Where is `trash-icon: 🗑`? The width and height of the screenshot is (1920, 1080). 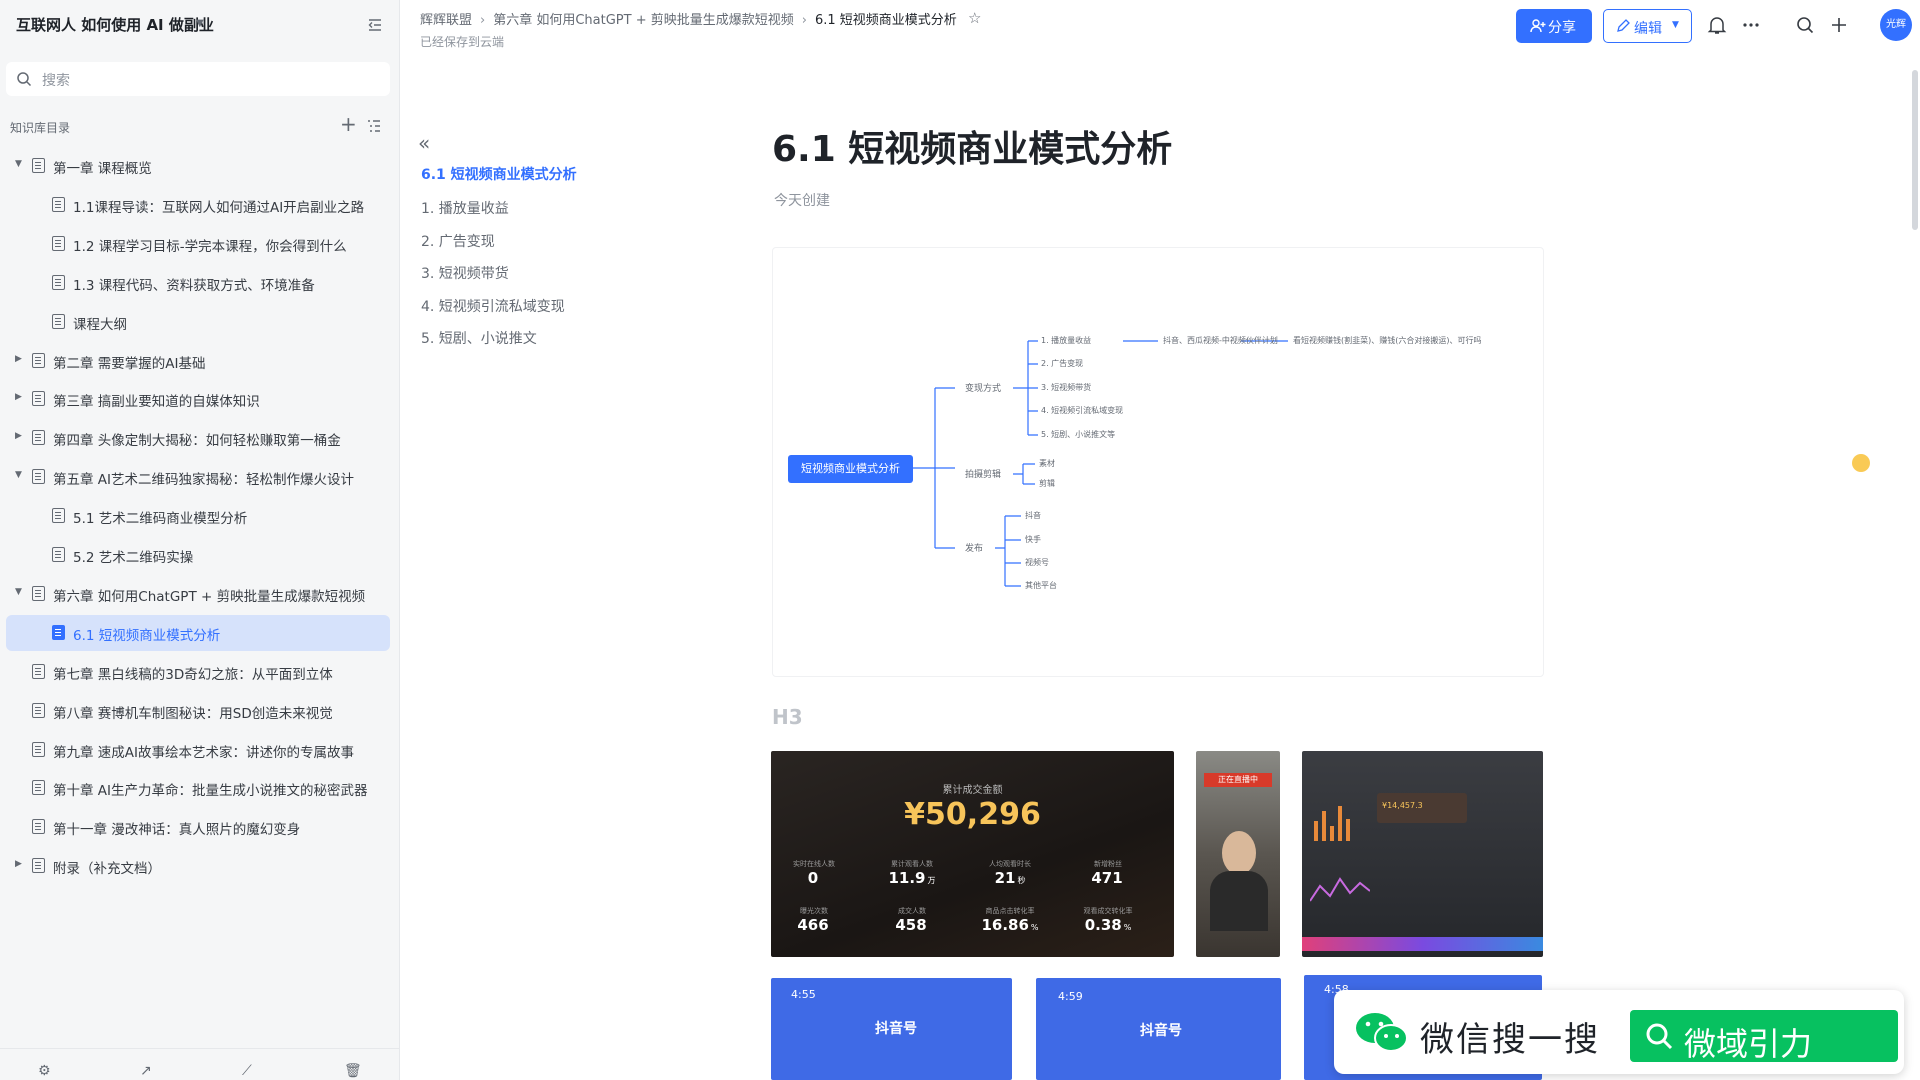
trash-icon: 🗑 is located at coordinates (353, 1071).